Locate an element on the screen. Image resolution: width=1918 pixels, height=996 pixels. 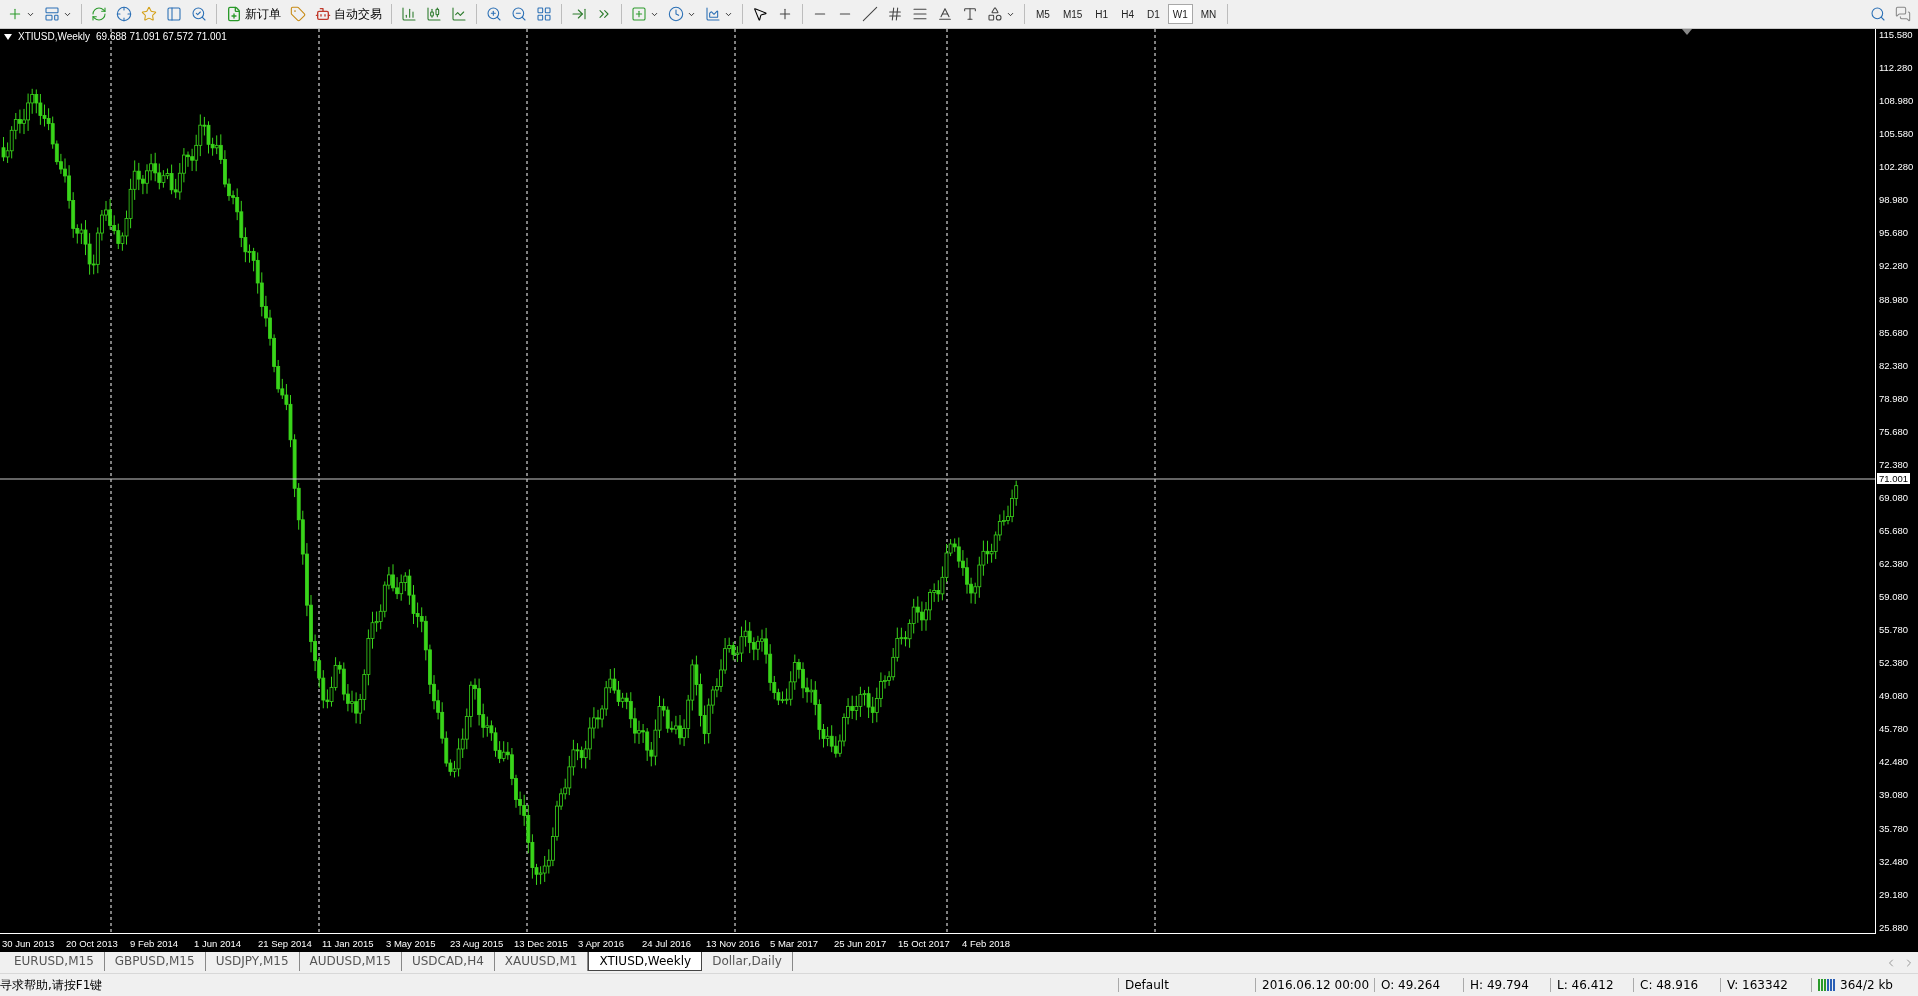
chart-tab: USDJPY,M15 is located at coordinates (252, 961).